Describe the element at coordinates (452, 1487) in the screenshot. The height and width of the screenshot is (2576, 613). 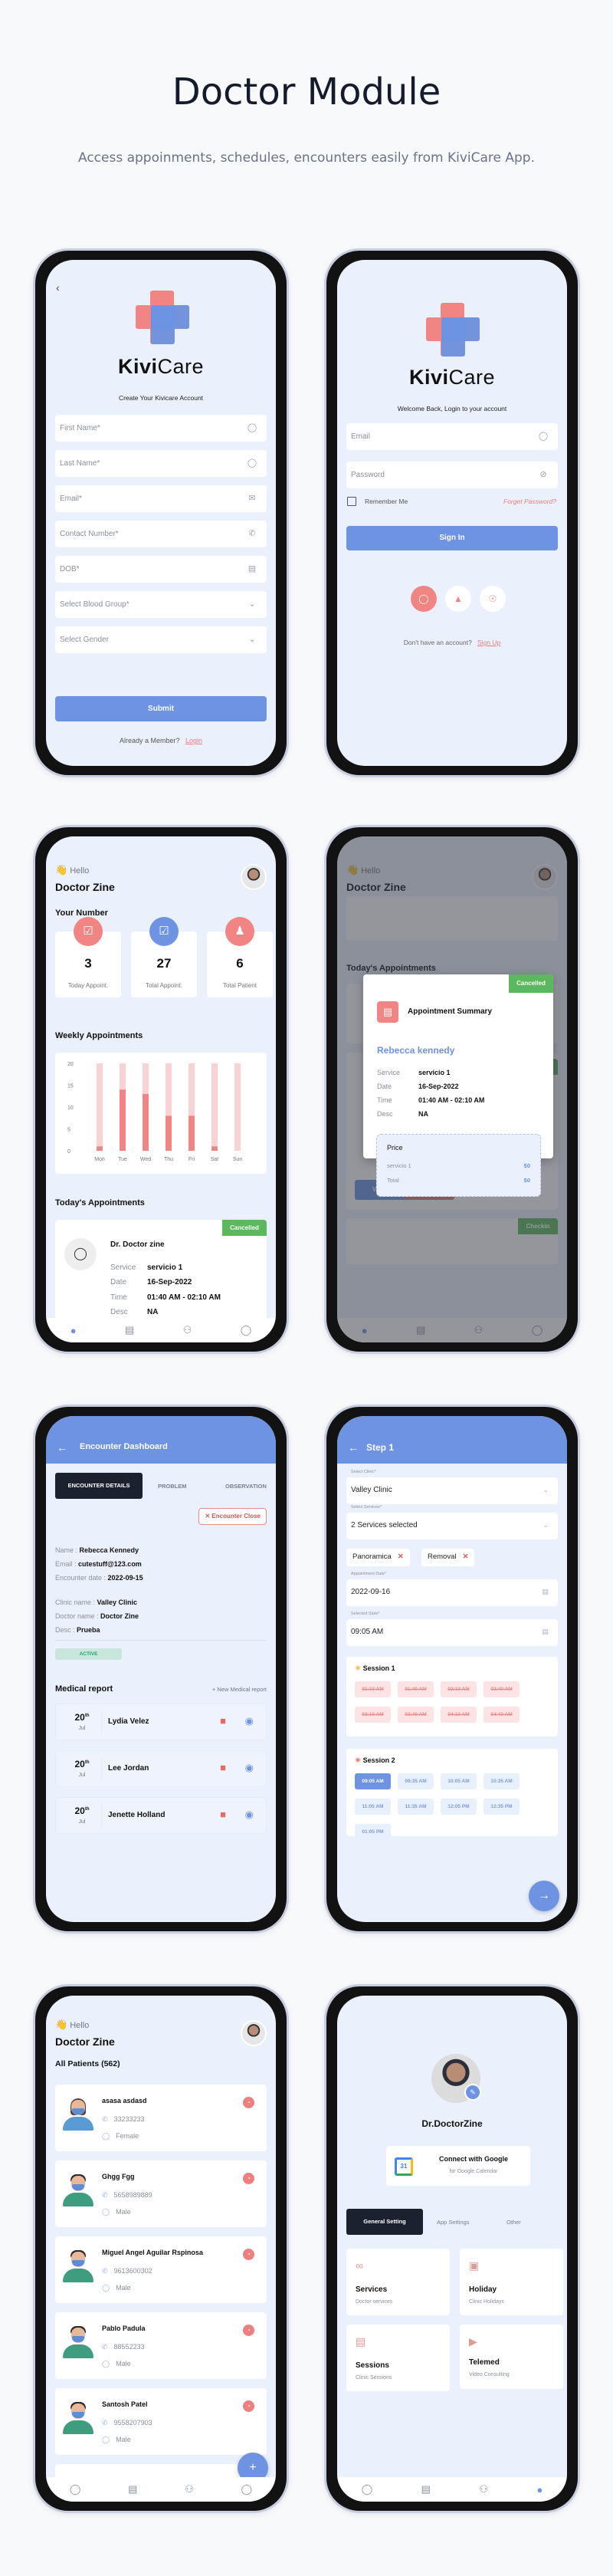
I see `clinic-select: Select Clinic* Valley Clinic ⌄` at that location.